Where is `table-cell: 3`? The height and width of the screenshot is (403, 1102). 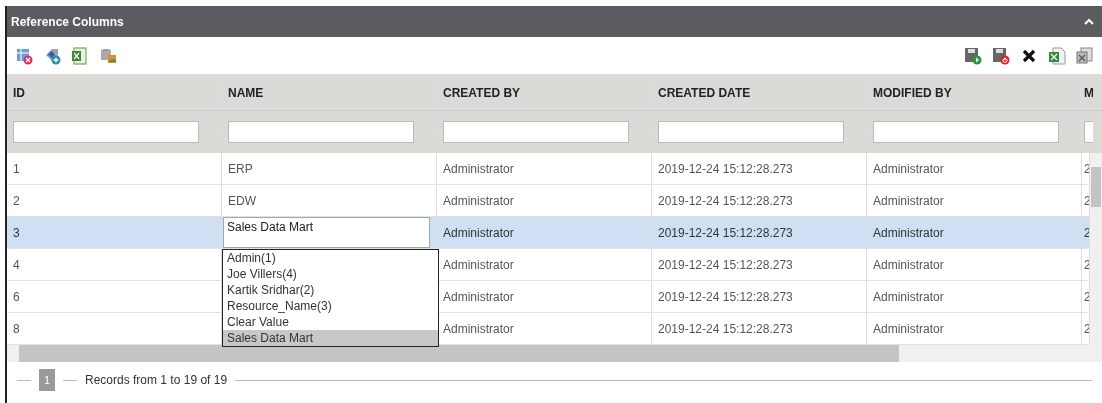 table-cell: 3 is located at coordinates (16, 232).